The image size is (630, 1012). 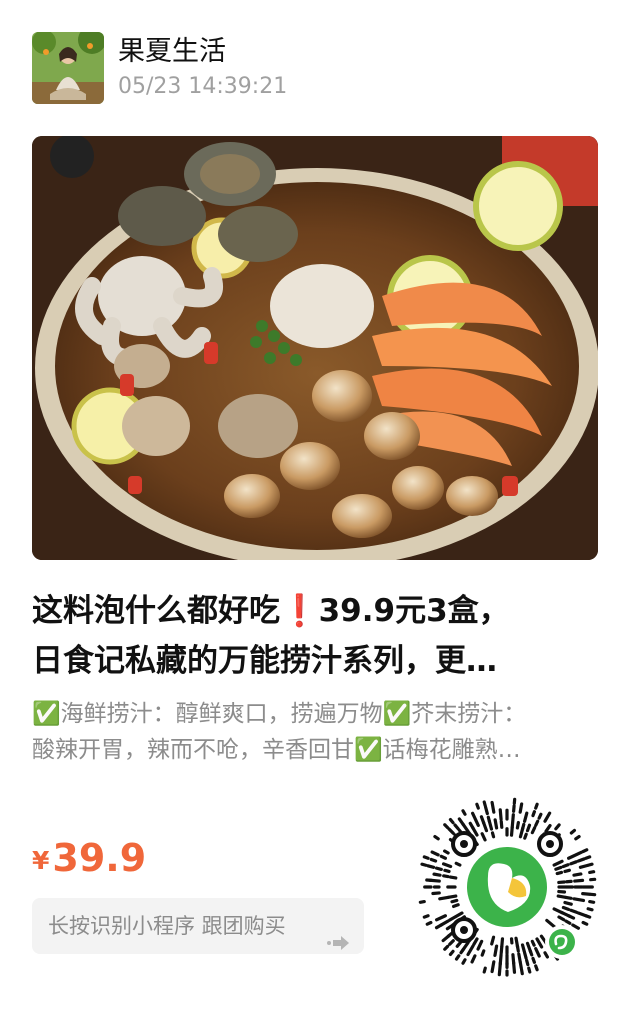 I want to click on product-description-line-1: ✅海鲜捞汁：醇鲜爽口，捞遍万物✅芥末捞汁：, so click(x=279, y=714).